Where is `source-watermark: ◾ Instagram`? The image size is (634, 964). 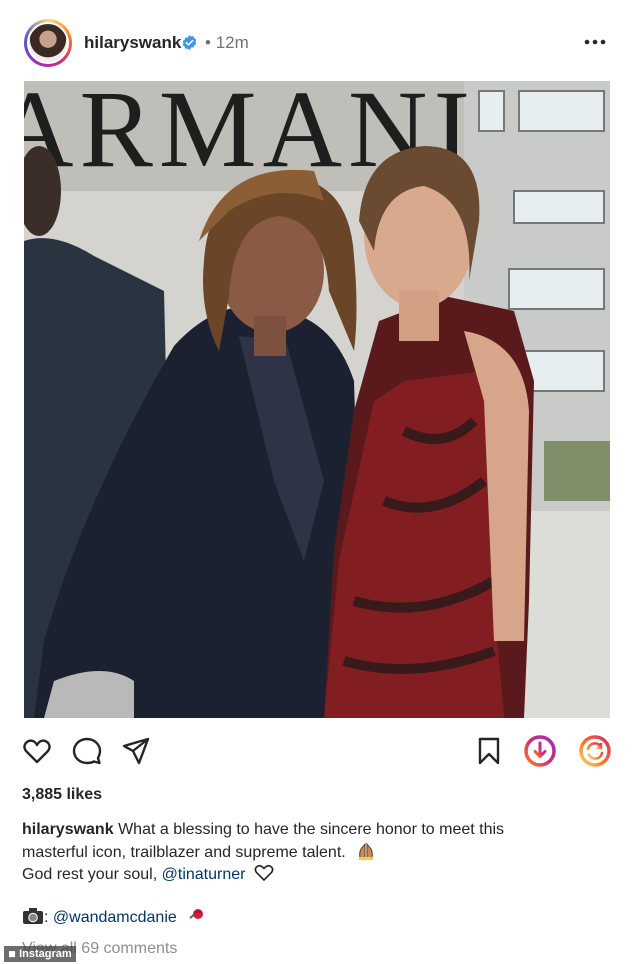
source-watermark: ◾ Instagram is located at coordinates (40, 954).